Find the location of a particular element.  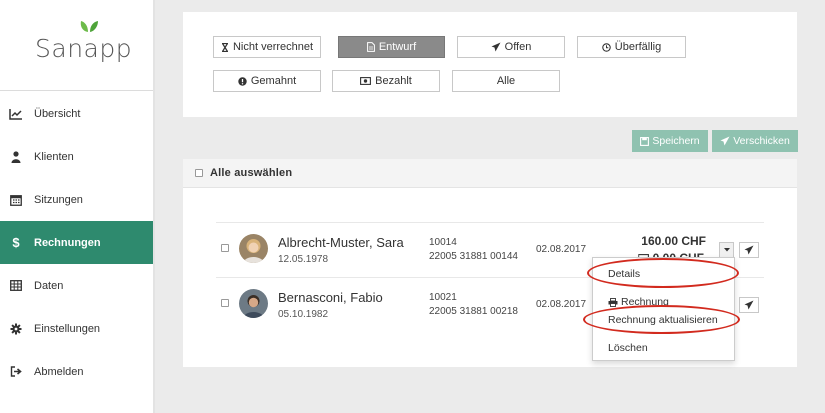

app-logo: Sanapp is located at coordinates (84, 48).